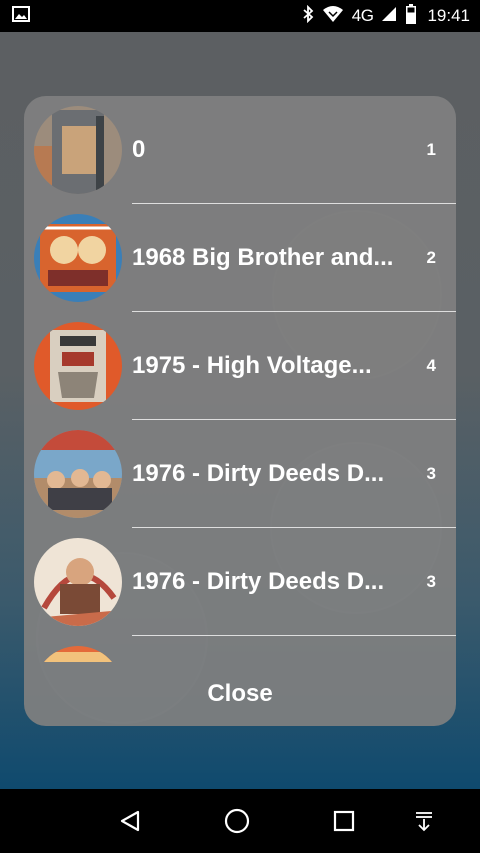 The height and width of the screenshot is (853, 480). I want to click on album-title: 0, so click(139, 149).